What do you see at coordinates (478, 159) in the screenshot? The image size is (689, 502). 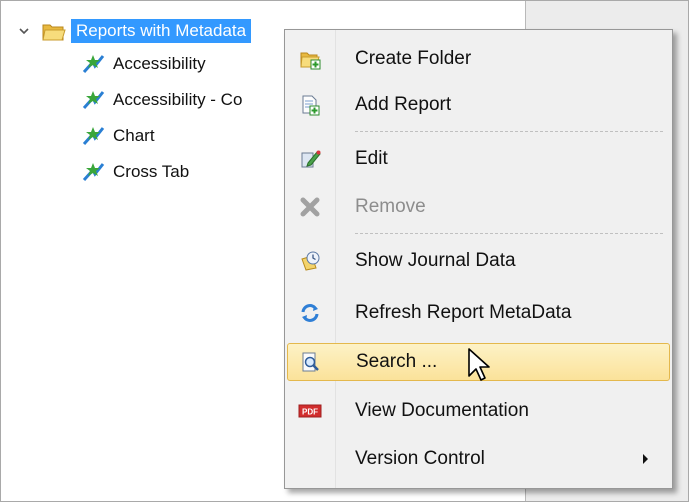 I see `menu-item-edit: Edit` at bounding box center [478, 159].